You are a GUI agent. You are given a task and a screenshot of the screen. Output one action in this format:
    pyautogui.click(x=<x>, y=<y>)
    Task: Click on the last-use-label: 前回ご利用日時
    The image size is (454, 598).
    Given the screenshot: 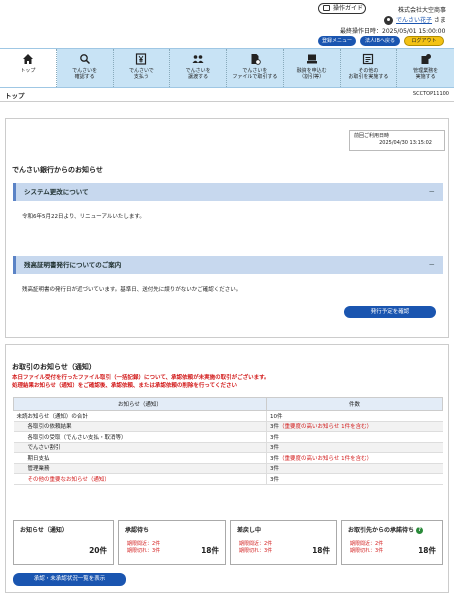 What is the action you would take?
    pyautogui.click(x=372, y=136)
    